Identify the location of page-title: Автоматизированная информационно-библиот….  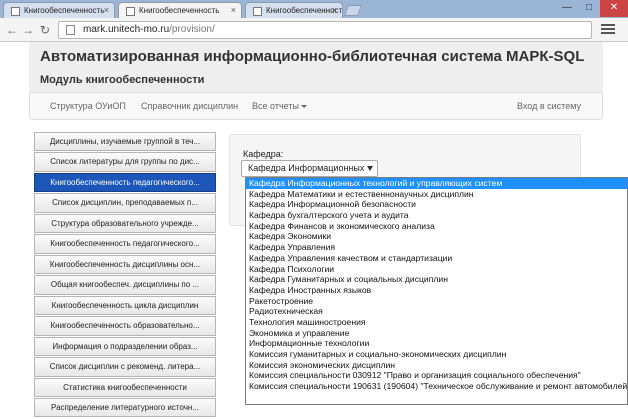
(312, 56).